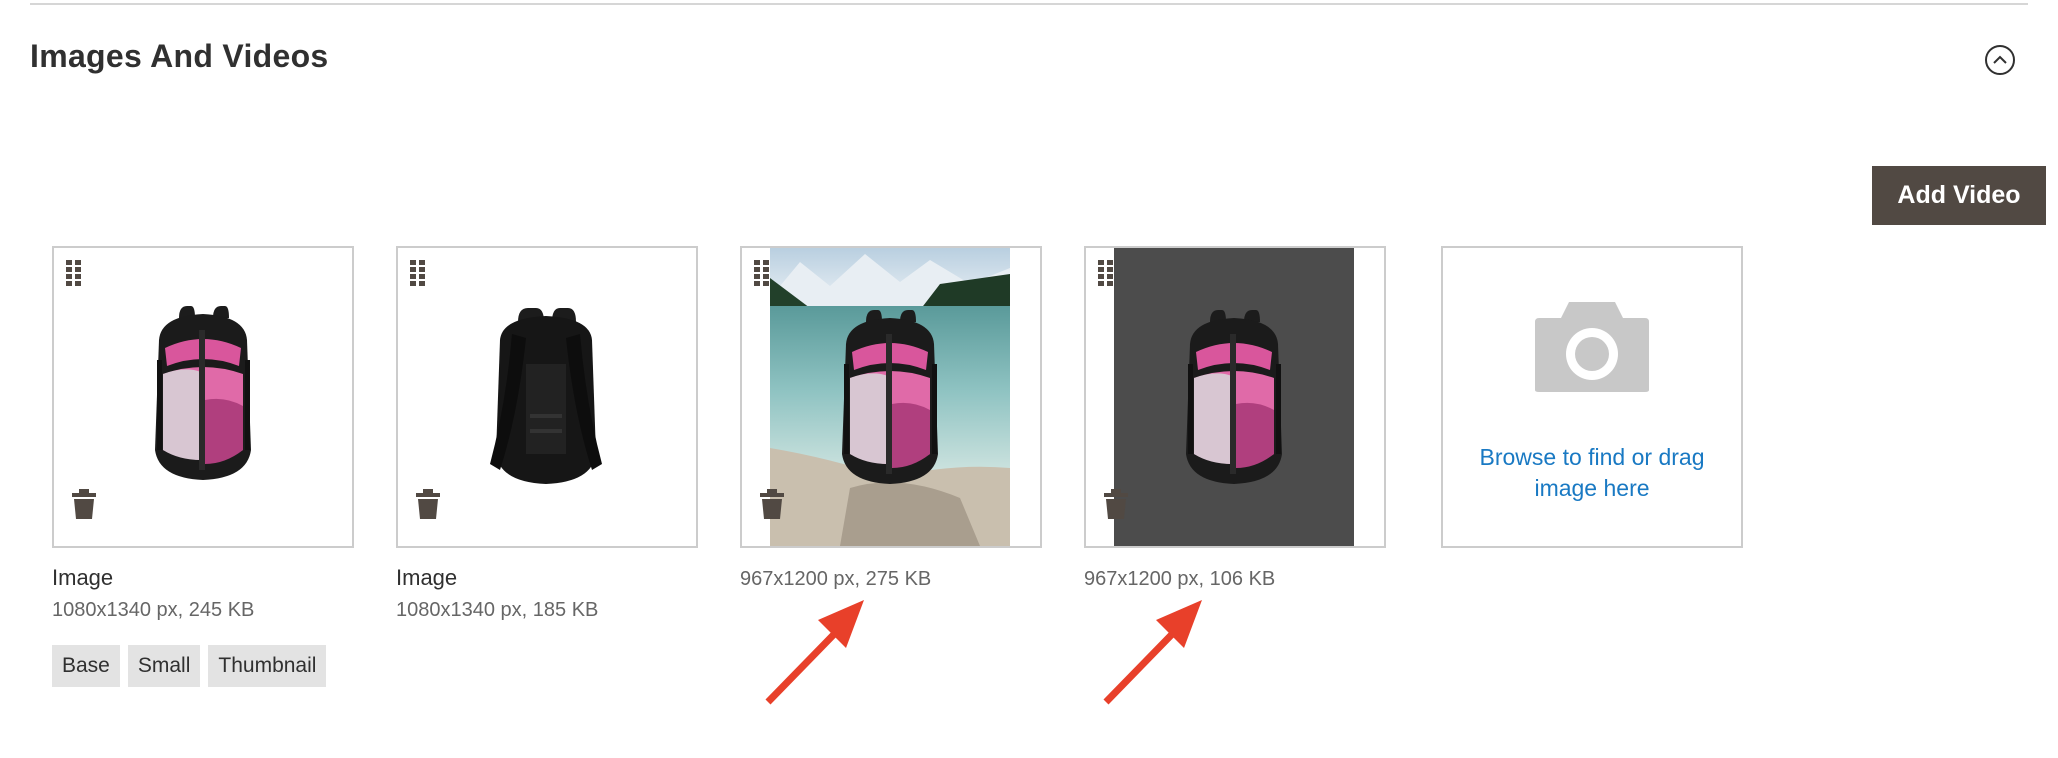 The image size is (2058, 758). What do you see at coordinates (497, 610) in the screenshot?
I see `image-meta: 1080x1340 px, 185 KB` at bounding box center [497, 610].